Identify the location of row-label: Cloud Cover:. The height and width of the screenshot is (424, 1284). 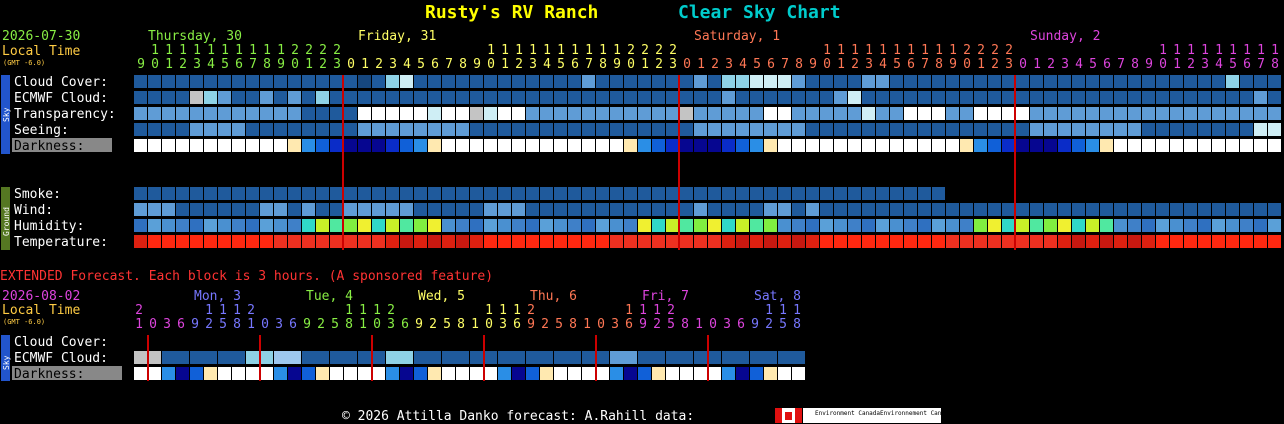
(61, 82).